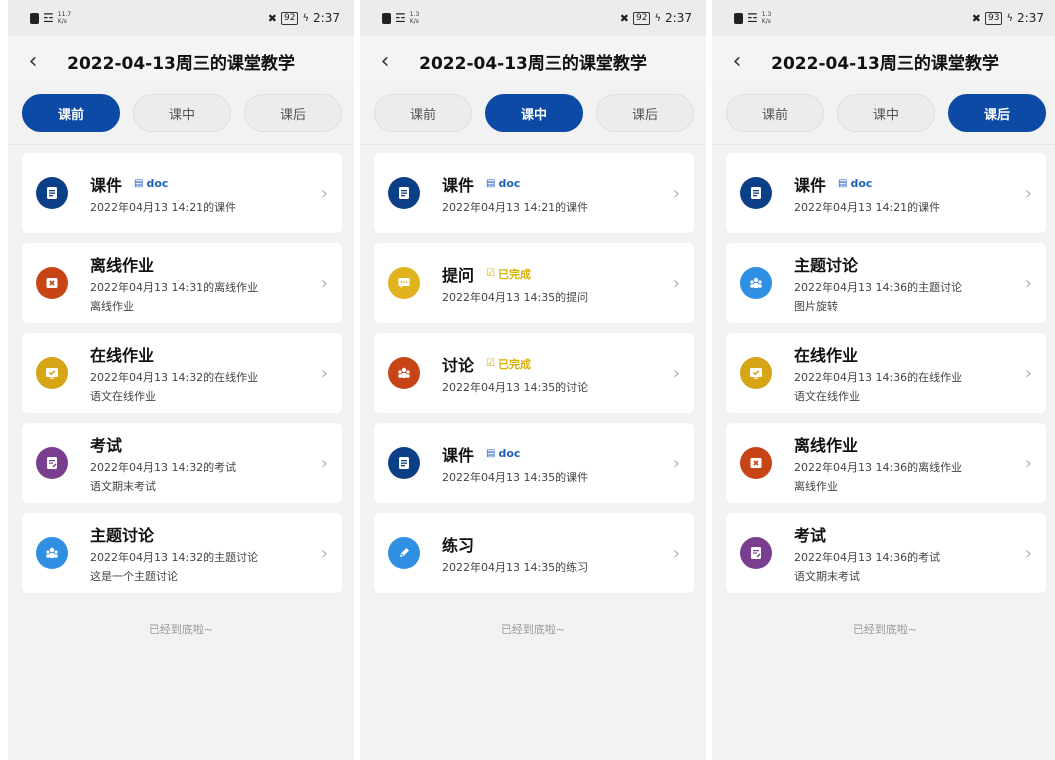  What do you see at coordinates (201, 444) in the screenshot?
I see `activity-title-row: 考试` at bounding box center [201, 444].